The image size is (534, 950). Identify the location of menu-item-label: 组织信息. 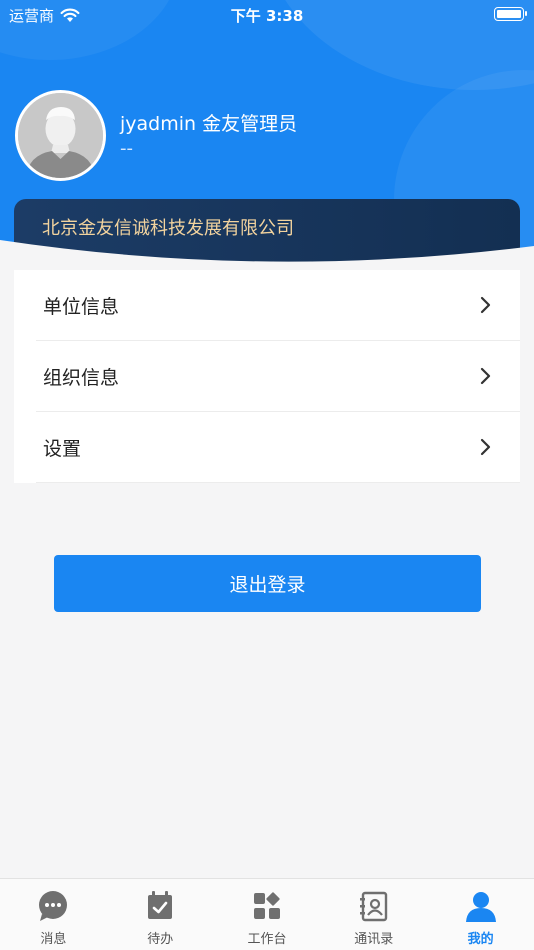
(81, 378).